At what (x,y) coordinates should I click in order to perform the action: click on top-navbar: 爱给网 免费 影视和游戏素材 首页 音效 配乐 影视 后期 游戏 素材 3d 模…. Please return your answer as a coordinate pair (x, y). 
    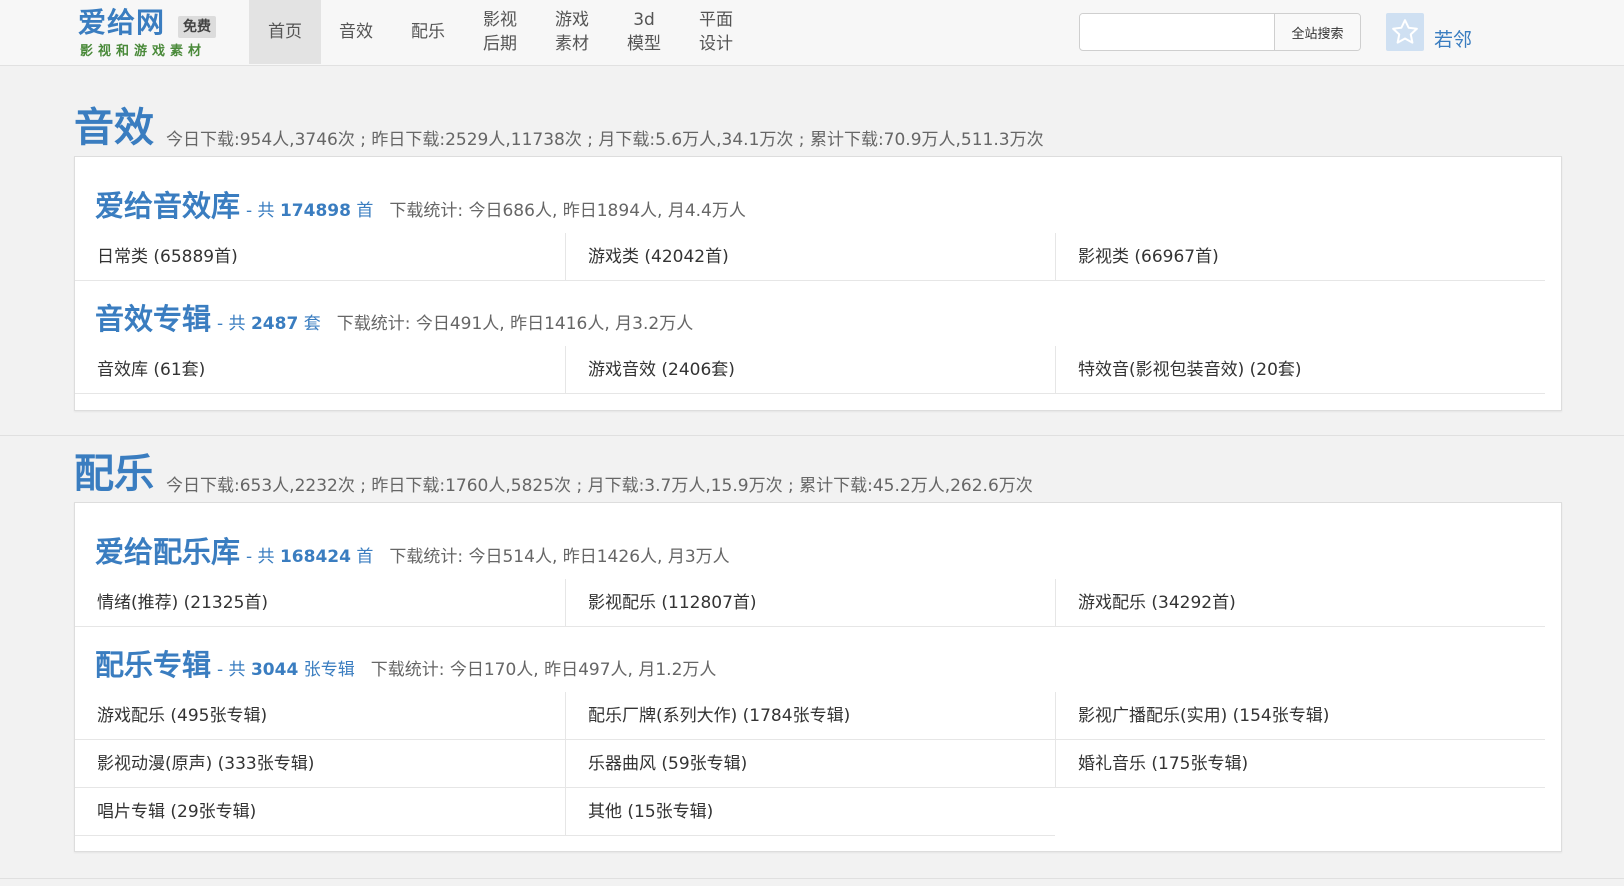
    Looking at the image, I should click on (812, 33).